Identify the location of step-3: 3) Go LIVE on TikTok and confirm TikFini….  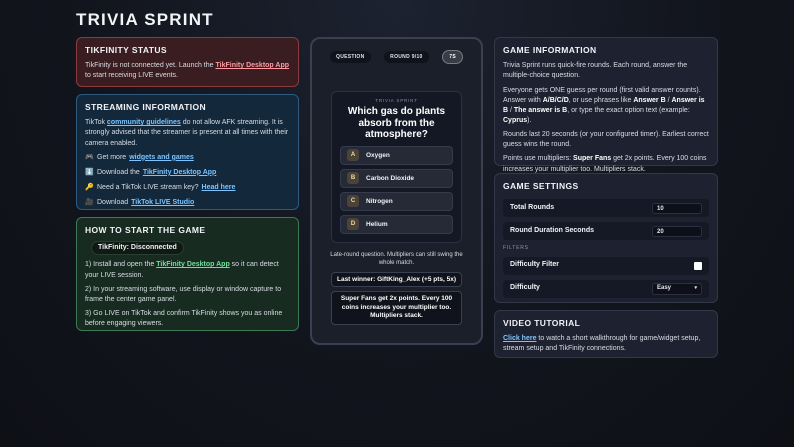
(184, 319).